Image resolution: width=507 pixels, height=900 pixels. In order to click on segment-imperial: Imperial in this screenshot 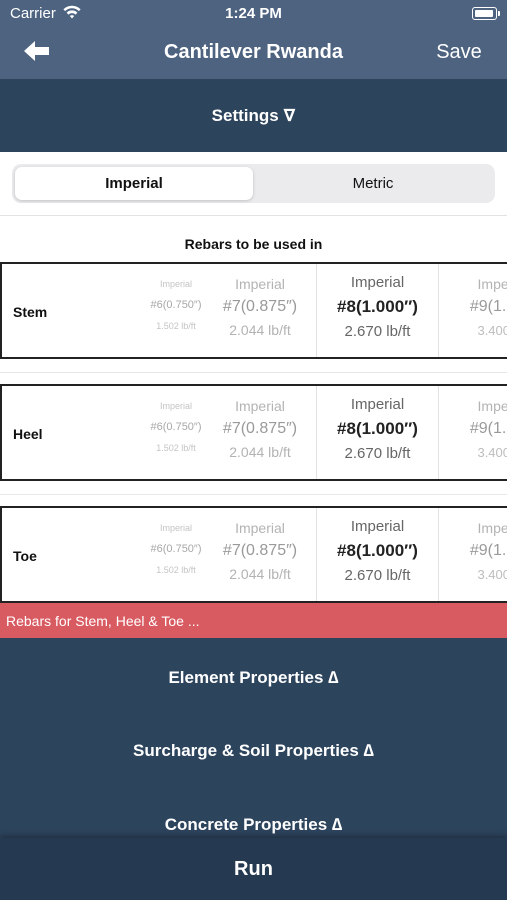, I will do `click(134, 183)`.